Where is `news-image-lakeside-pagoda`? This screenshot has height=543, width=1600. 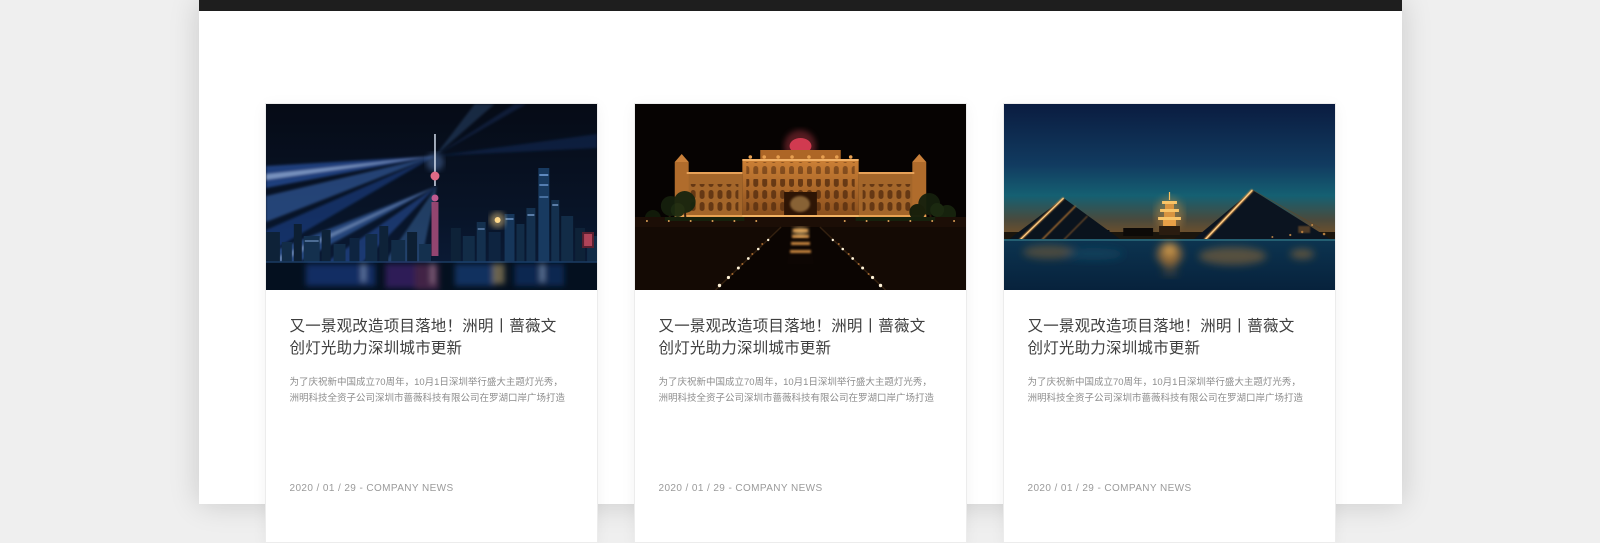
news-image-lakeside-pagoda is located at coordinates (1169, 197).